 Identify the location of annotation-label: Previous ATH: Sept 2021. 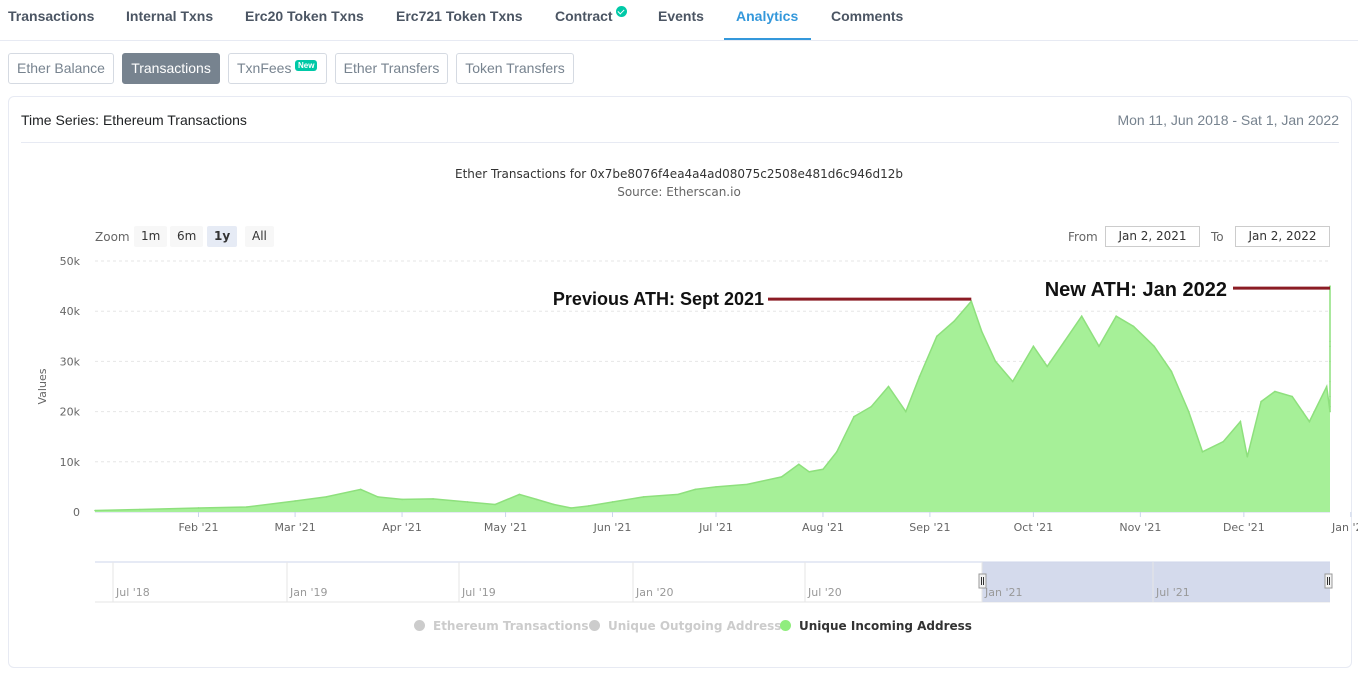
(658, 299).